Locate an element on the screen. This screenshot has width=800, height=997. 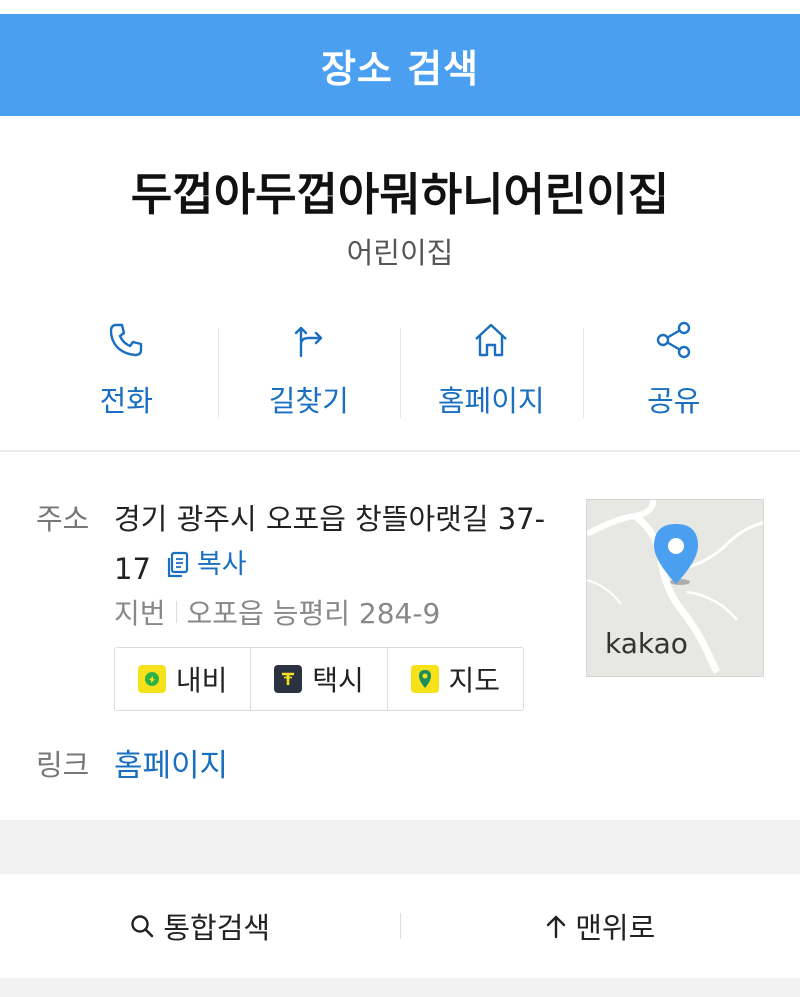
homepage-button: 홈페이지 is located at coordinates (491, 370).